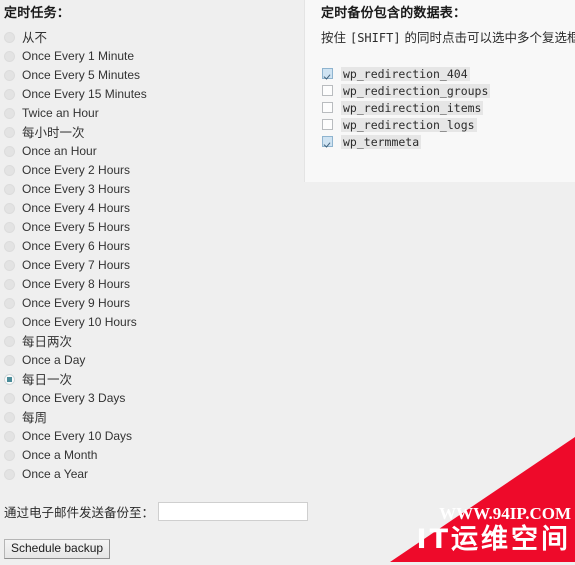  I want to click on schedule-task-heading: 定时任务：, so click(37, 12).